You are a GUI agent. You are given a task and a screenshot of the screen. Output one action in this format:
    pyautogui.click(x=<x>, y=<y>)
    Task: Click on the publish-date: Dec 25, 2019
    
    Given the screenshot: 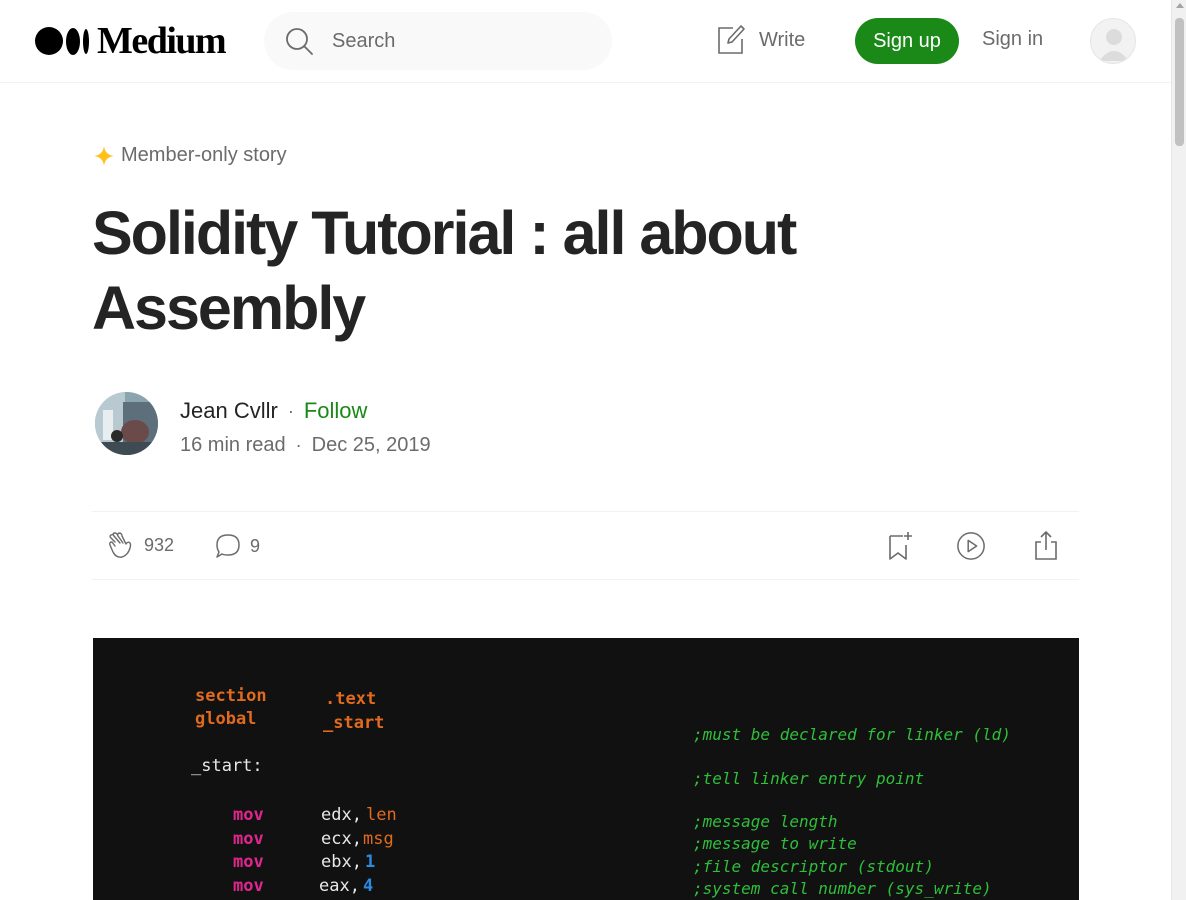 What is the action you would take?
    pyautogui.click(x=371, y=445)
    